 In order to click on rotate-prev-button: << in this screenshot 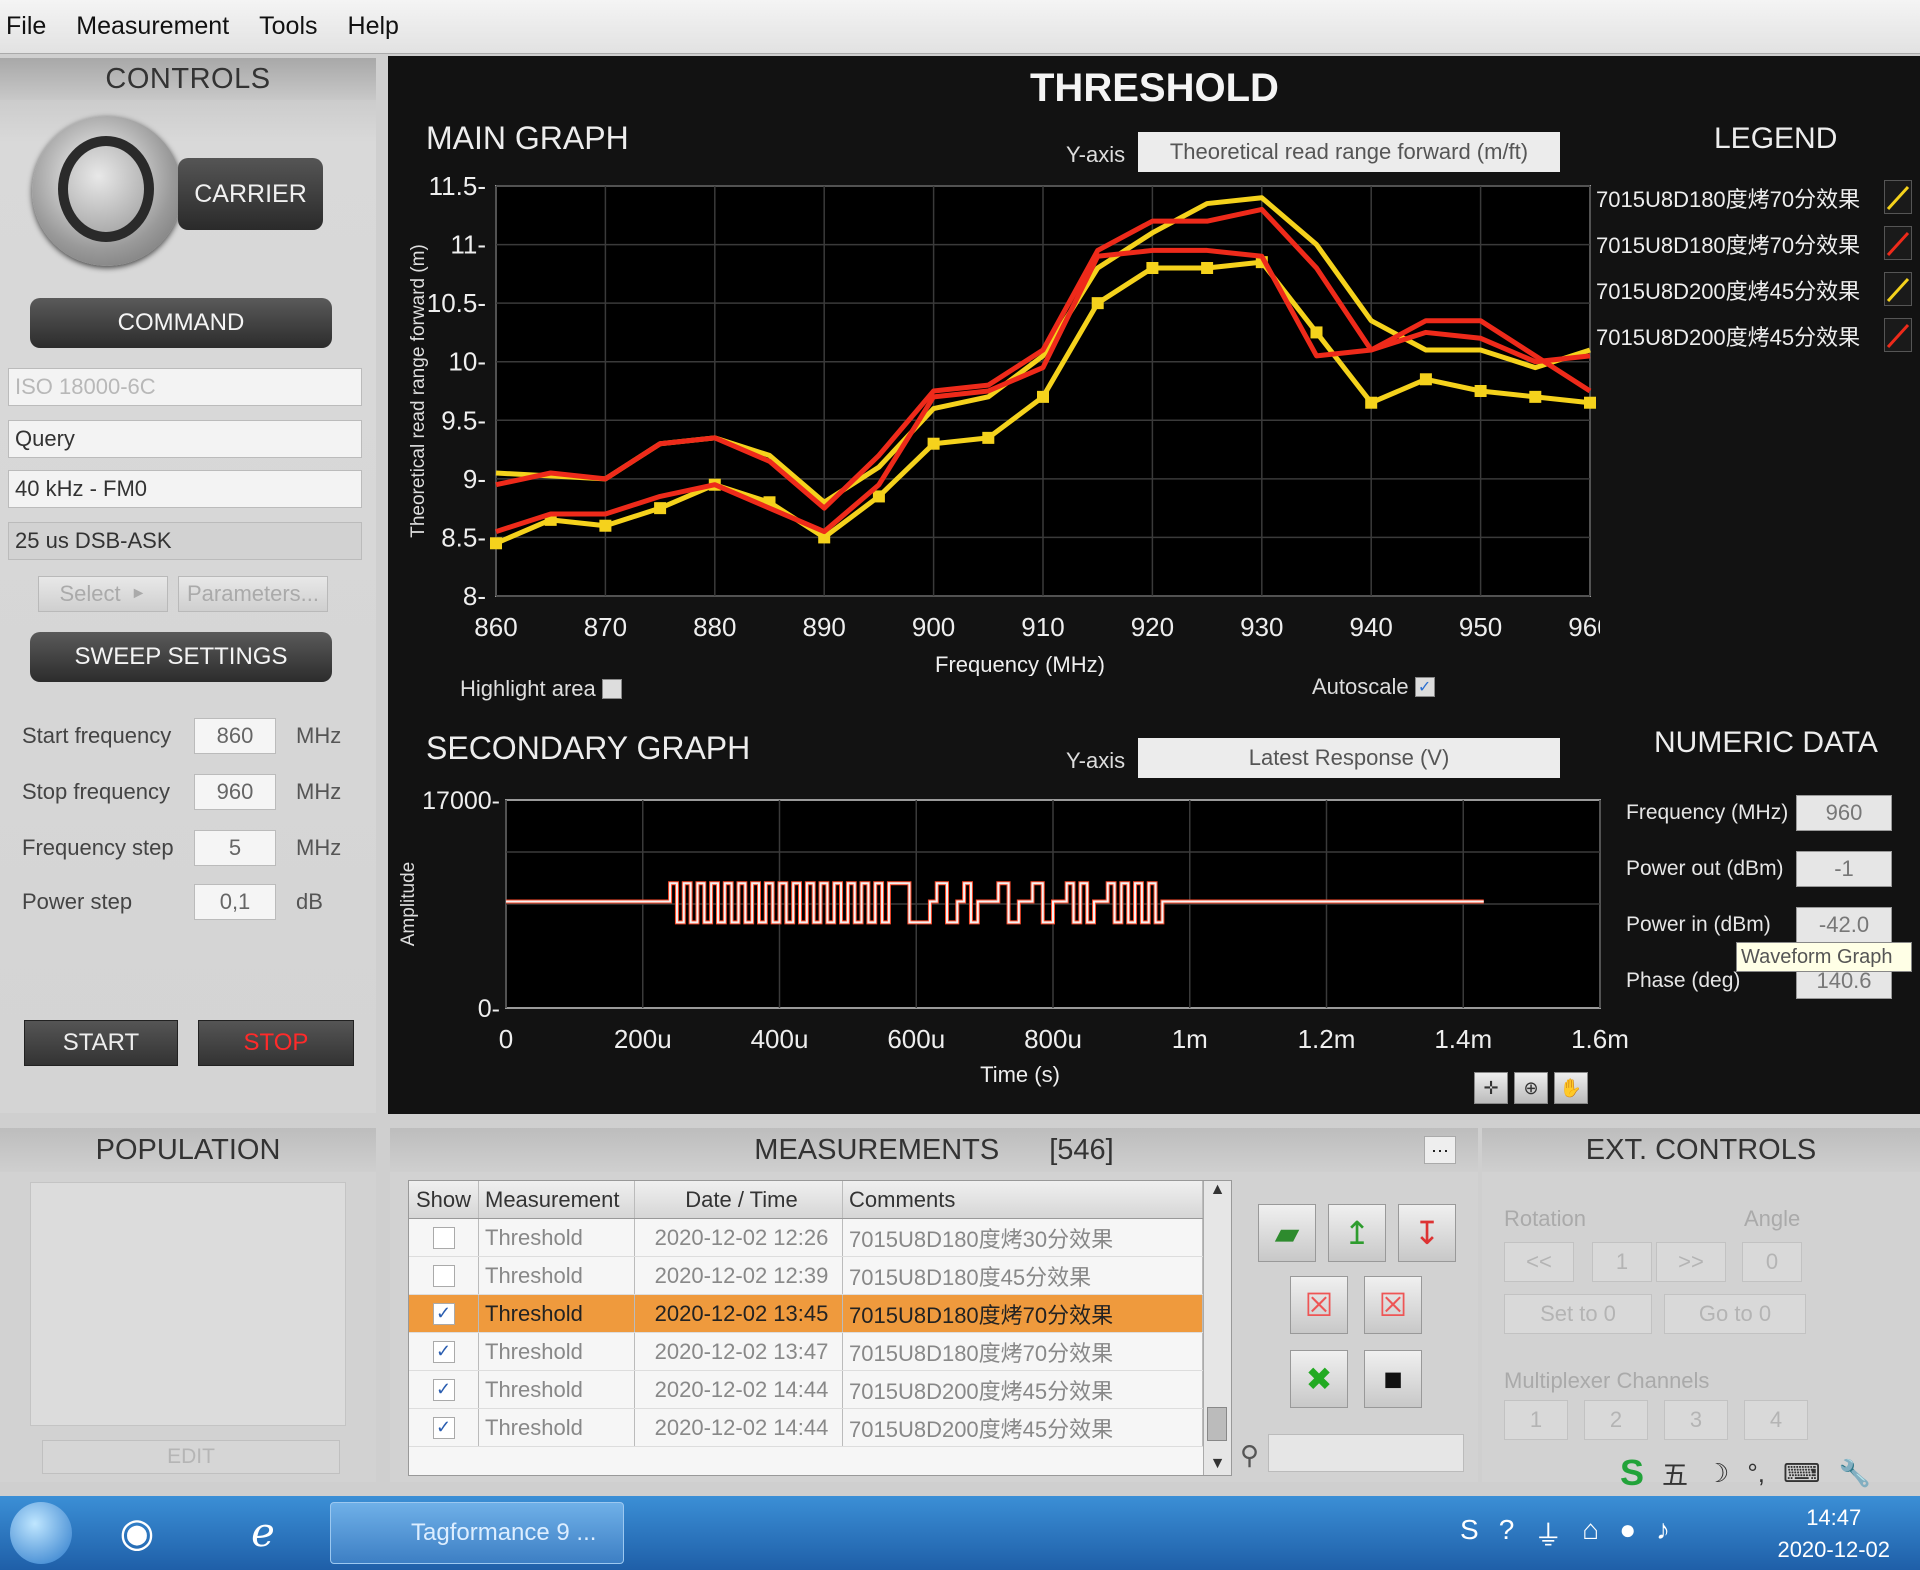, I will do `click(1539, 1262)`.